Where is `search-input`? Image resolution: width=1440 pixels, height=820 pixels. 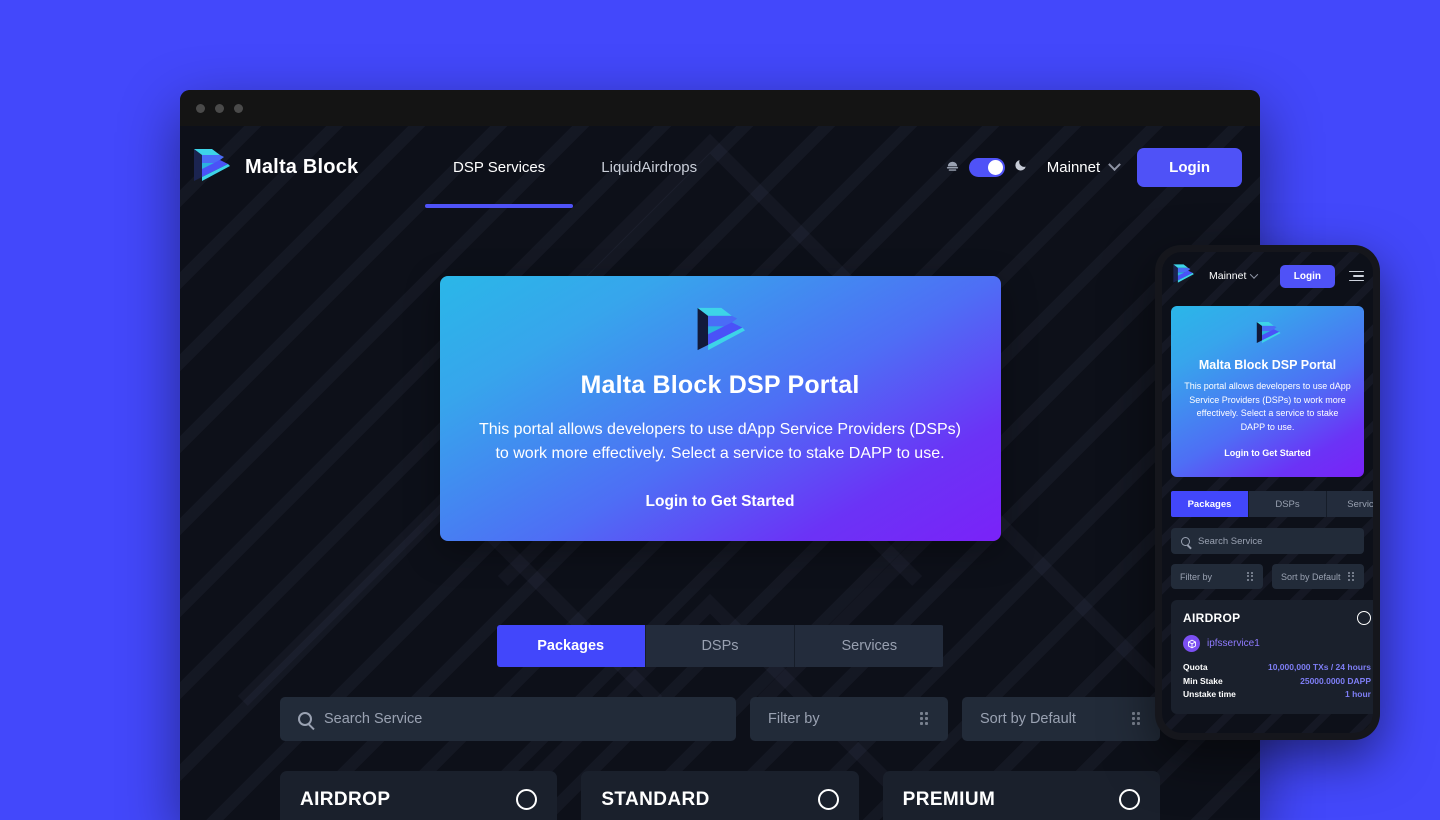 search-input is located at coordinates (521, 718).